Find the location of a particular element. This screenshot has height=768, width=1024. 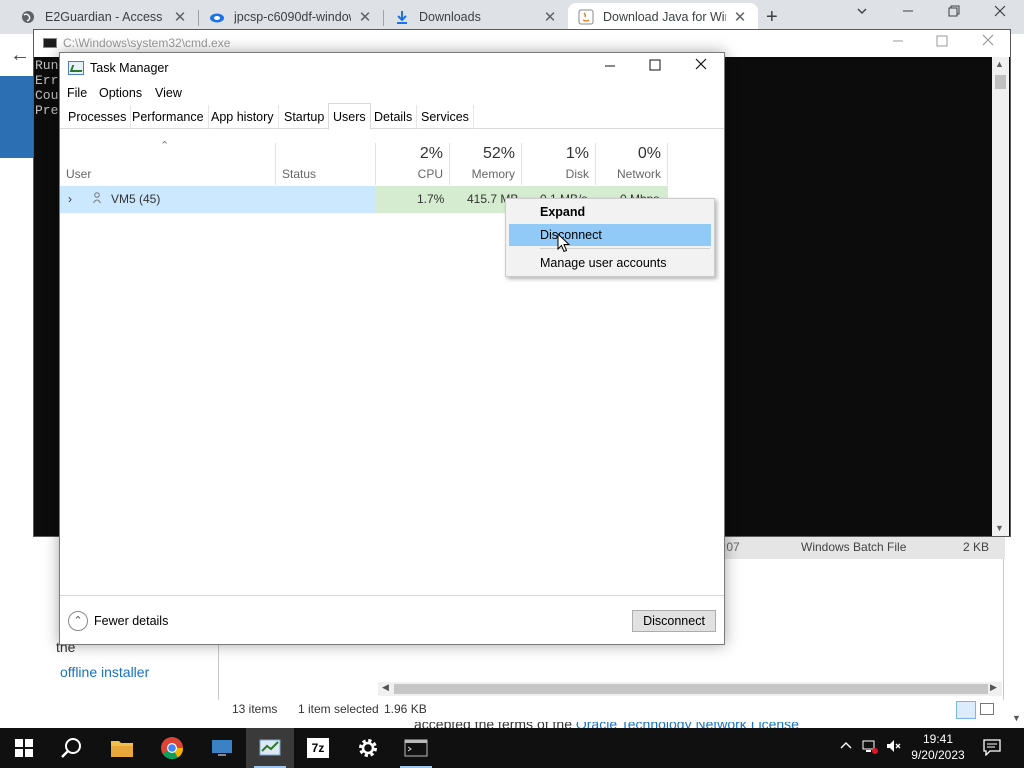

browser-tab-title: E2Guardian - Access De is located at coordinates (105, 17).